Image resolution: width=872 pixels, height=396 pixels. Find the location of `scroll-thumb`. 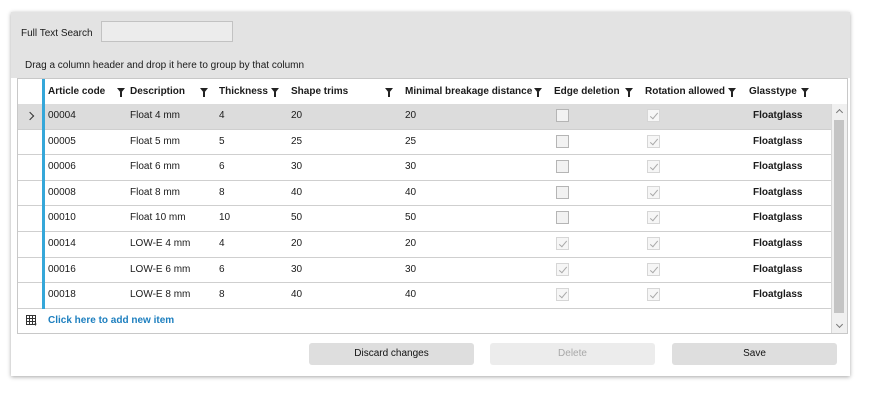

scroll-thumb is located at coordinates (839, 216).